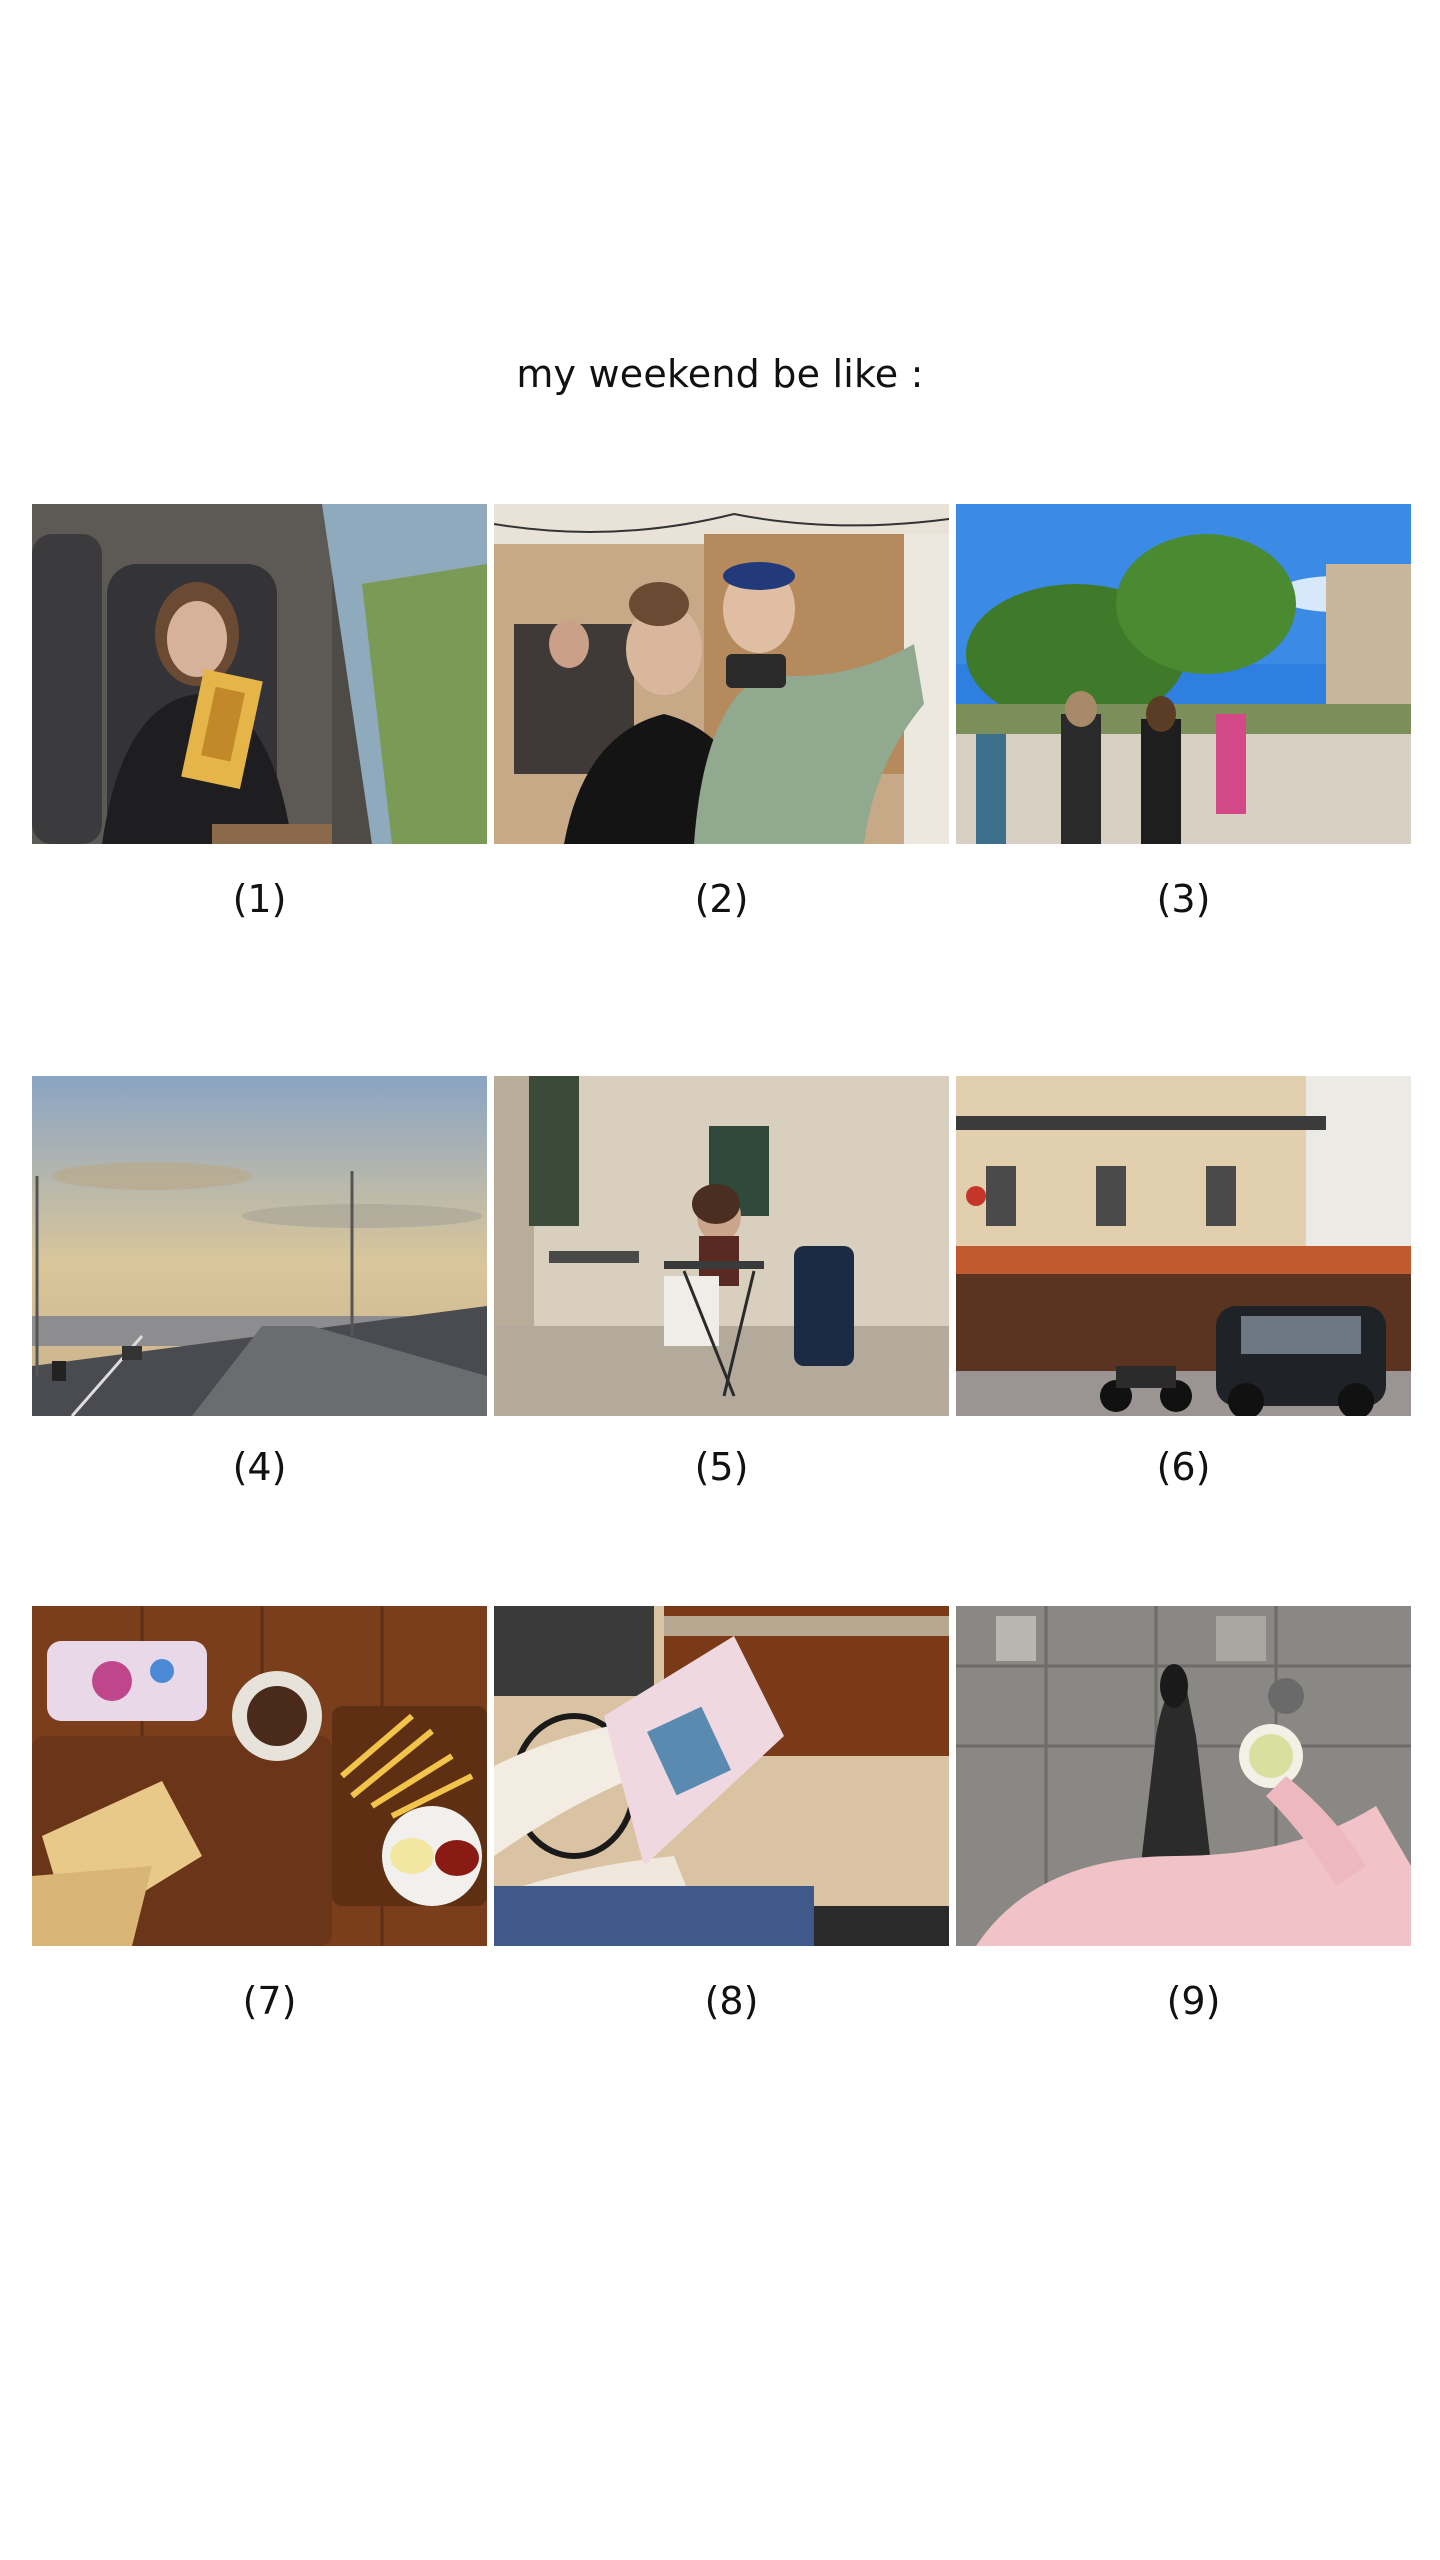 Image resolution: width=1440 pixels, height=2560 pixels. What do you see at coordinates (259, 1246) in the screenshot?
I see `photo-4-highway-sunset` at bounding box center [259, 1246].